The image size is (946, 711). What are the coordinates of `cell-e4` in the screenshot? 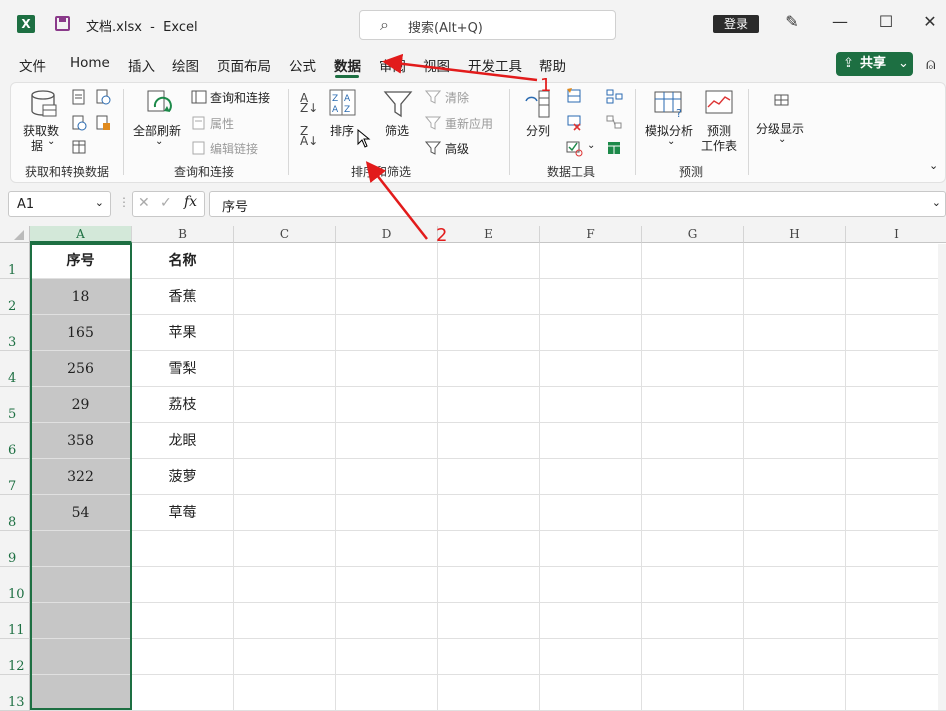 It's located at (489, 369).